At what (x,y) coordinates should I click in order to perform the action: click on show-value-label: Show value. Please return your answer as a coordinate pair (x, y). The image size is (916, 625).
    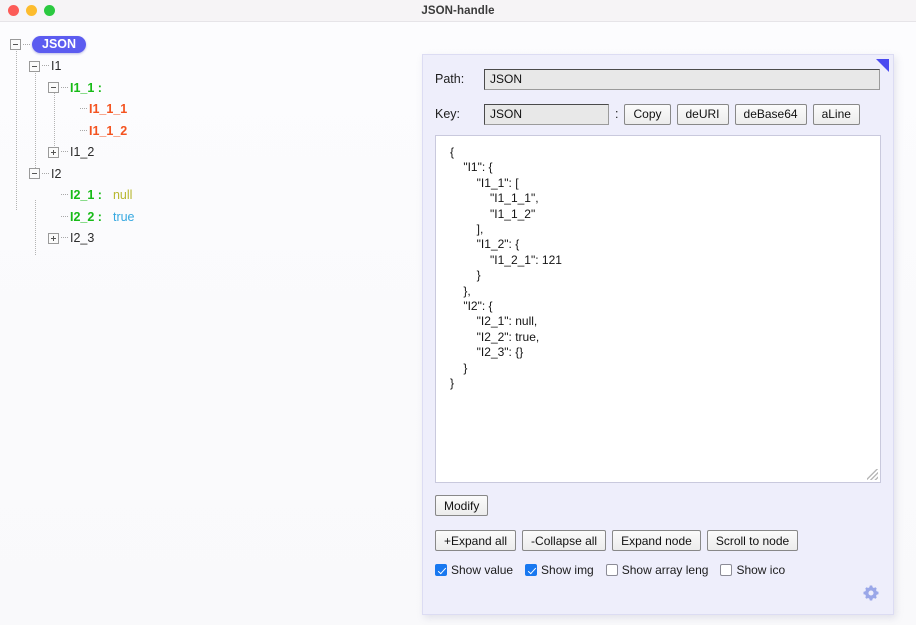
    Looking at the image, I should click on (482, 570).